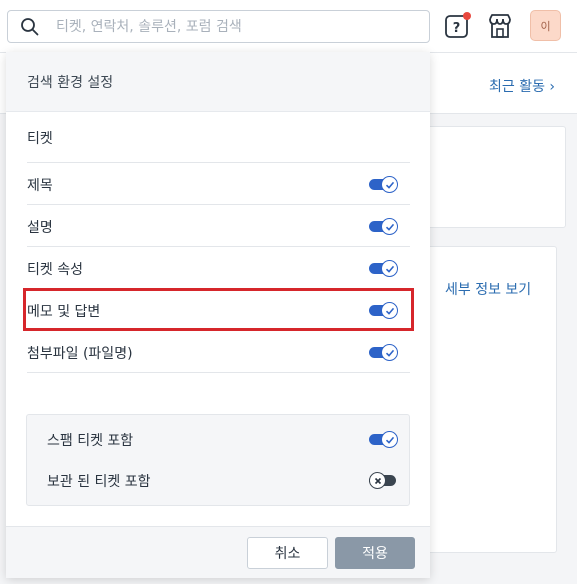 The width and height of the screenshot is (577, 584). I want to click on panel-title: 검색 환경 설정, so click(218, 82).